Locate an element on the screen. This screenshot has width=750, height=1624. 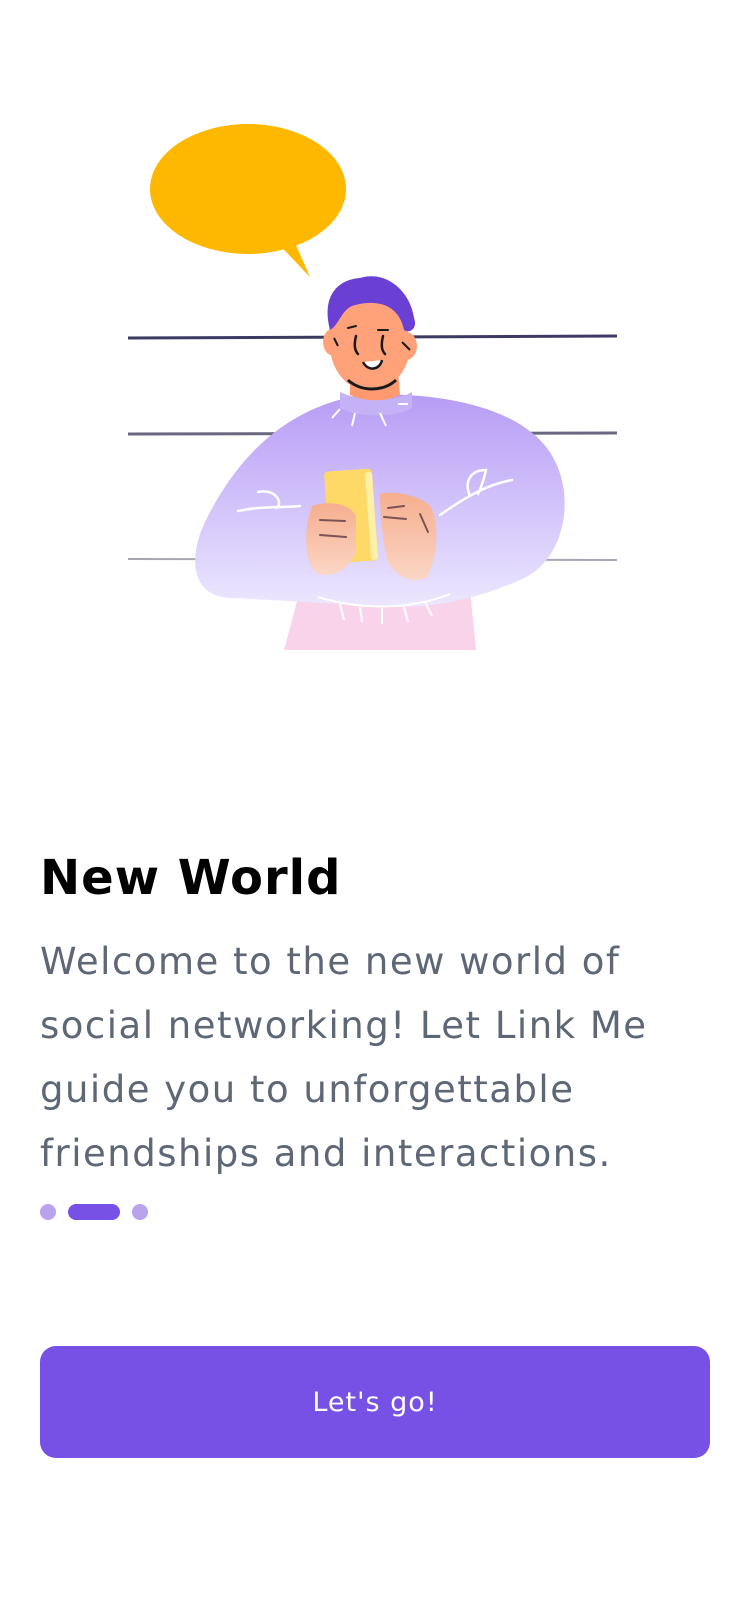
speech-bubble-icon is located at coordinates (248, 200).